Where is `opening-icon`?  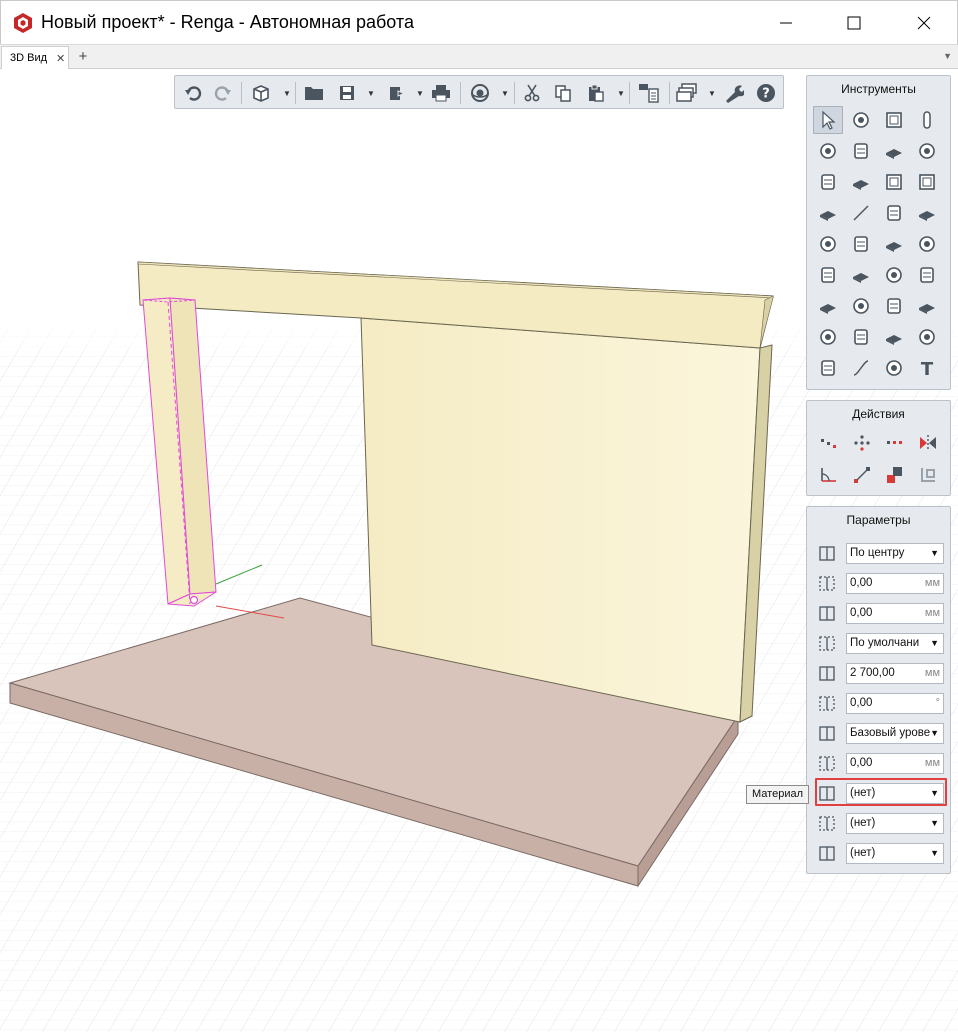 opening-icon is located at coordinates (927, 337).